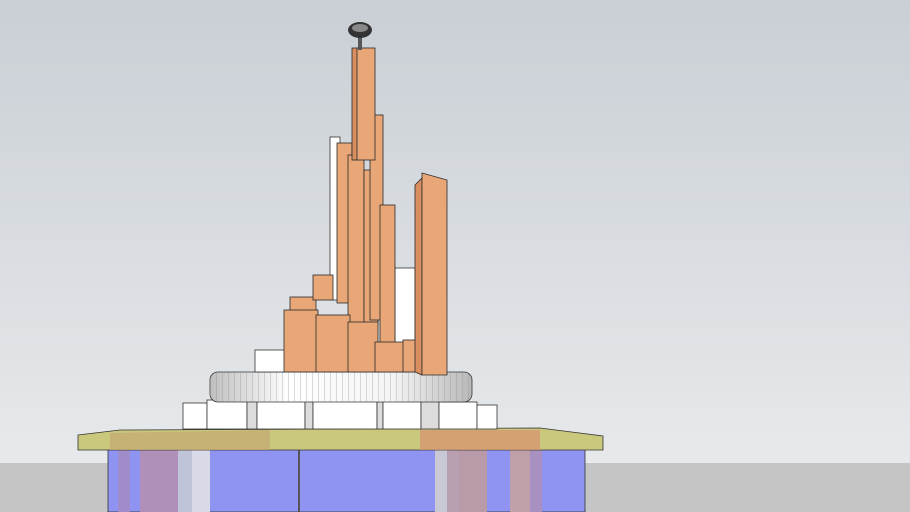  Describe the element at coordinates (341, 387) in the screenshot. I see `drum` at that location.